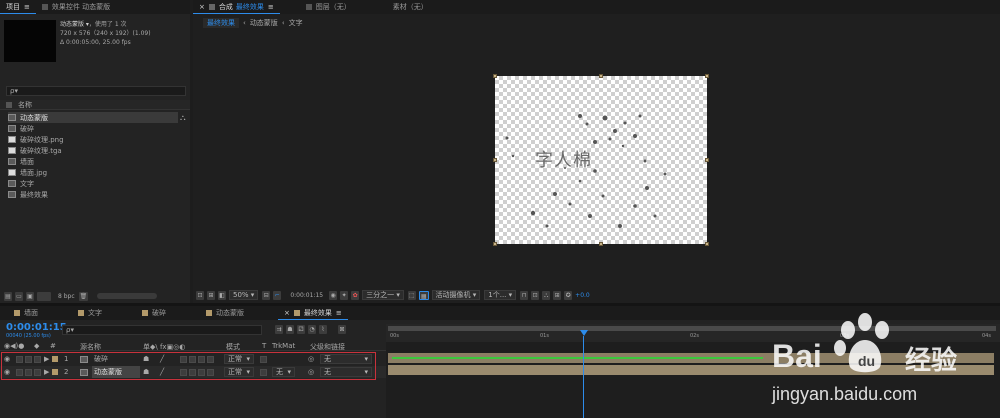  I want to click on column-name-header: 名称, so click(25, 105).